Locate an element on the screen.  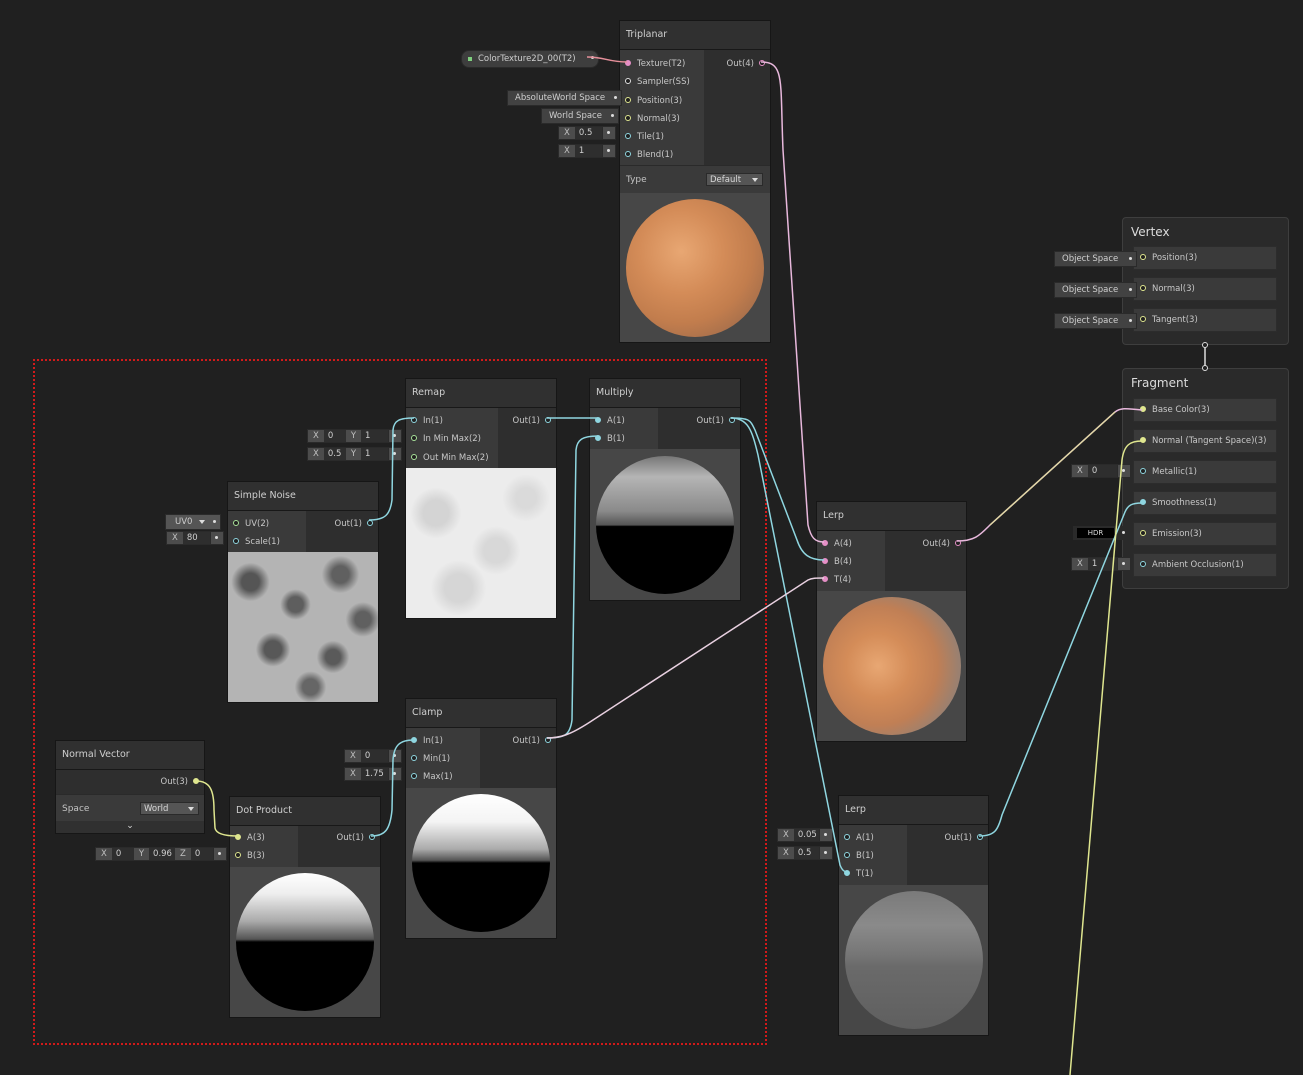
a-value: 0.05 is located at coordinates (806, 835).